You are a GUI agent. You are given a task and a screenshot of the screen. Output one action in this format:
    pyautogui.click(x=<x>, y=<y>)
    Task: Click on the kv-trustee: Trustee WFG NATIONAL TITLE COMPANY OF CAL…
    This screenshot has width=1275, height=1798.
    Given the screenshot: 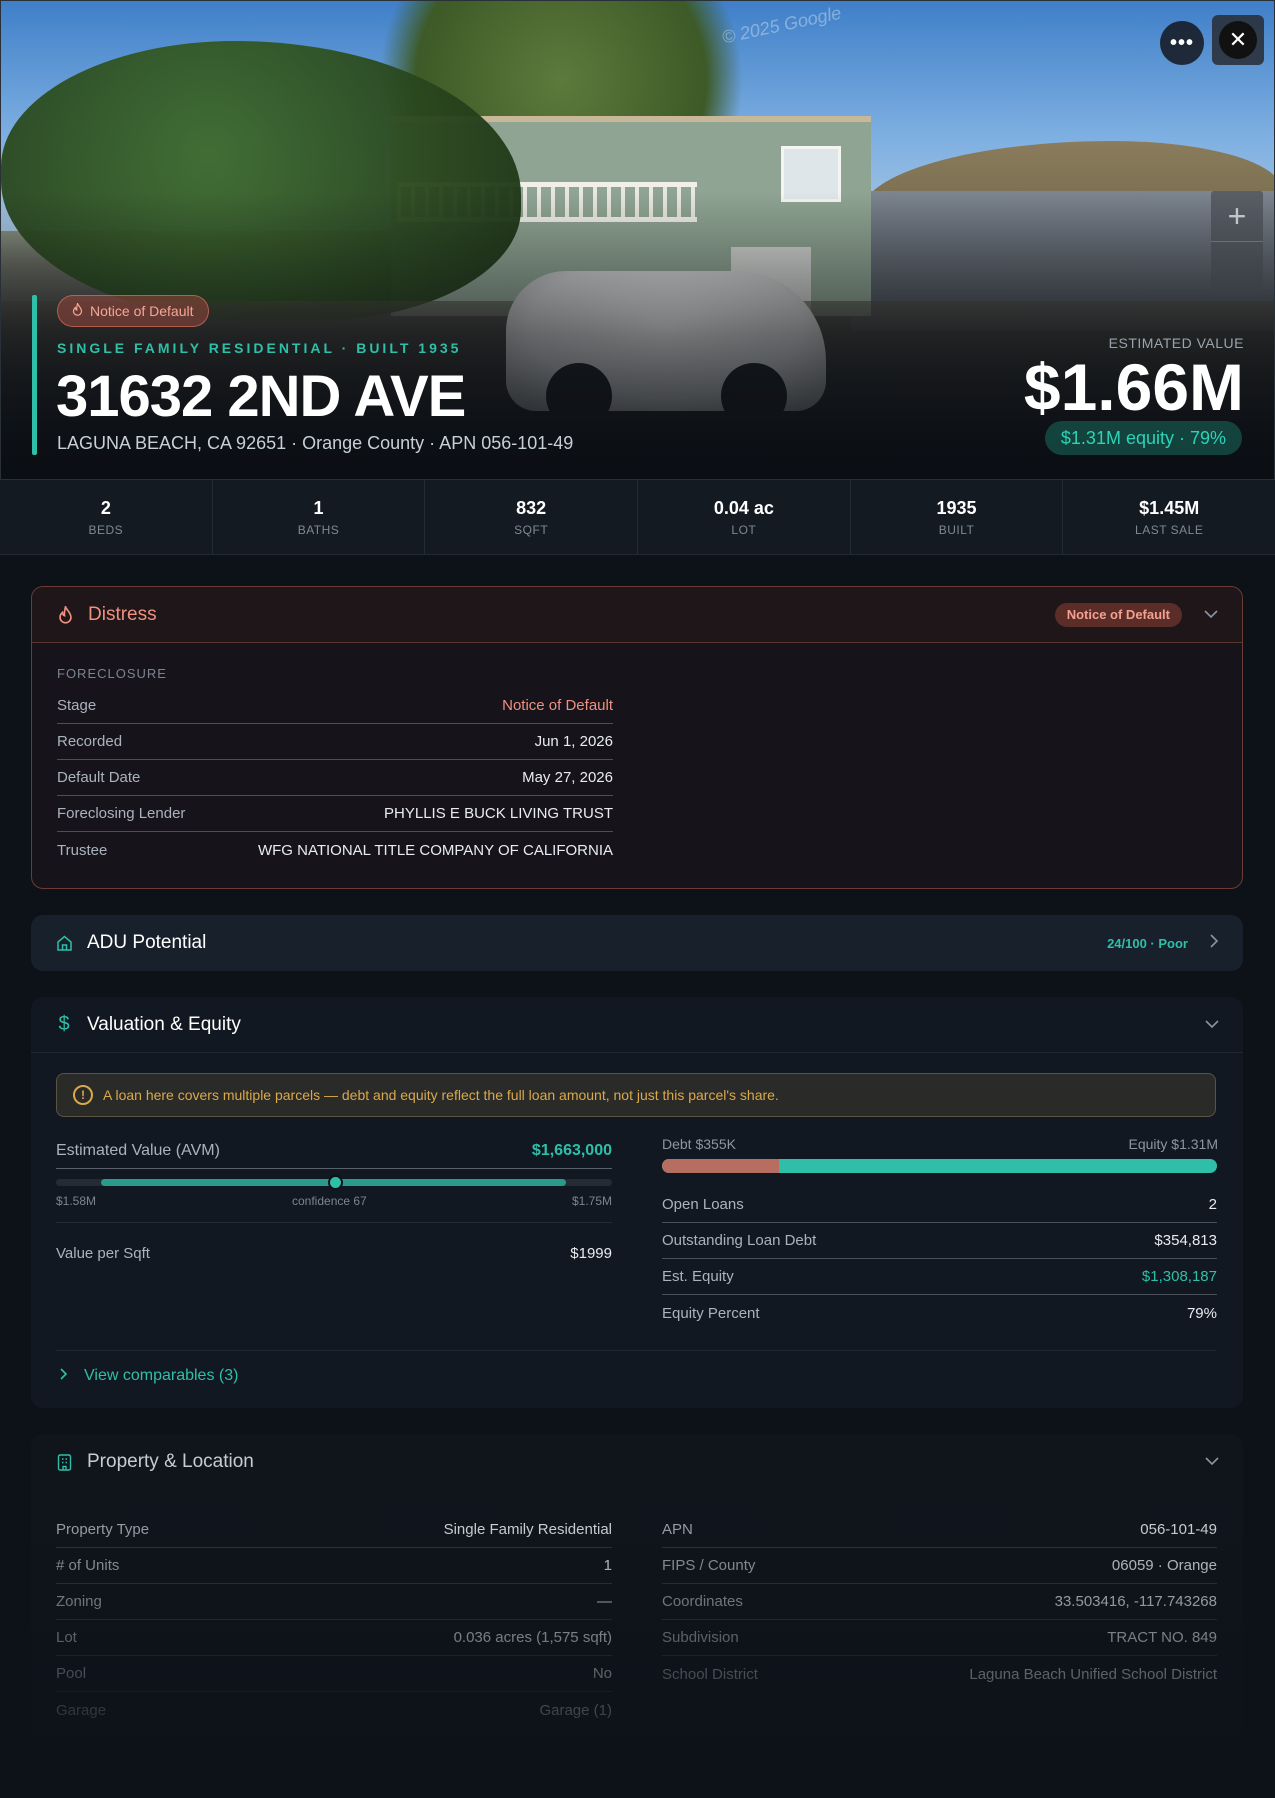 What is the action you would take?
    pyautogui.click(x=335, y=850)
    